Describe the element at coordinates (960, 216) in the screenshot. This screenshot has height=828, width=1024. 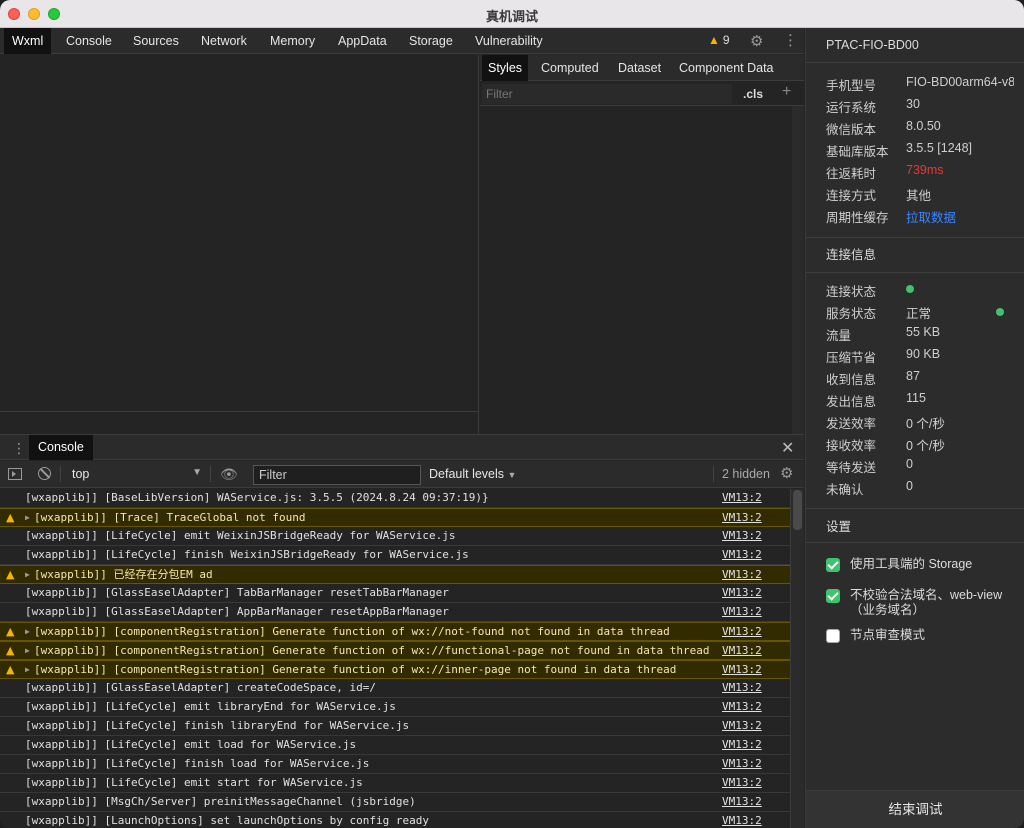
I see `fetch-data-link: 拉取数据` at that location.